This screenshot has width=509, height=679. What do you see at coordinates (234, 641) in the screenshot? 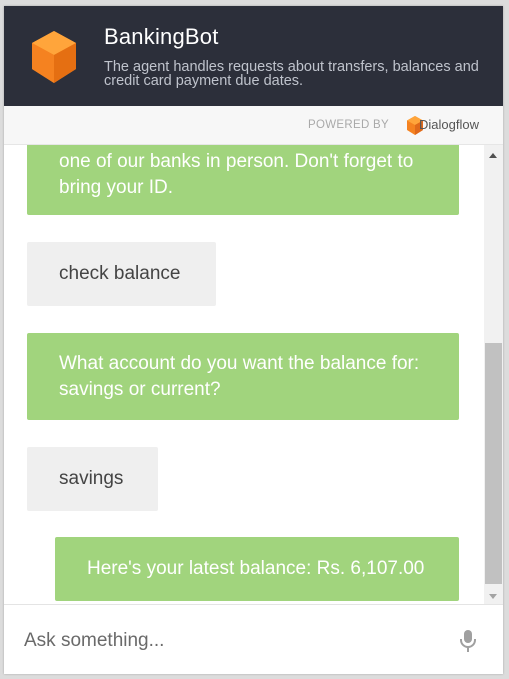
I see `ask-input` at bounding box center [234, 641].